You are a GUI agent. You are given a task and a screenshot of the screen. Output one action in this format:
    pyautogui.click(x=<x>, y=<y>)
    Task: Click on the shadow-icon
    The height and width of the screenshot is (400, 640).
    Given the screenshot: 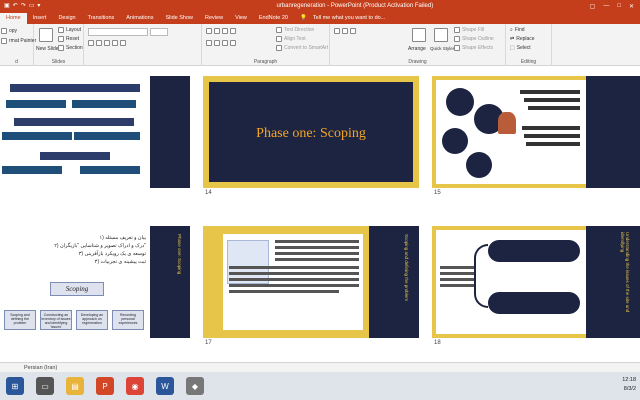 What is the action you would take?
    pyautogui.click(x=123, y=43)
    